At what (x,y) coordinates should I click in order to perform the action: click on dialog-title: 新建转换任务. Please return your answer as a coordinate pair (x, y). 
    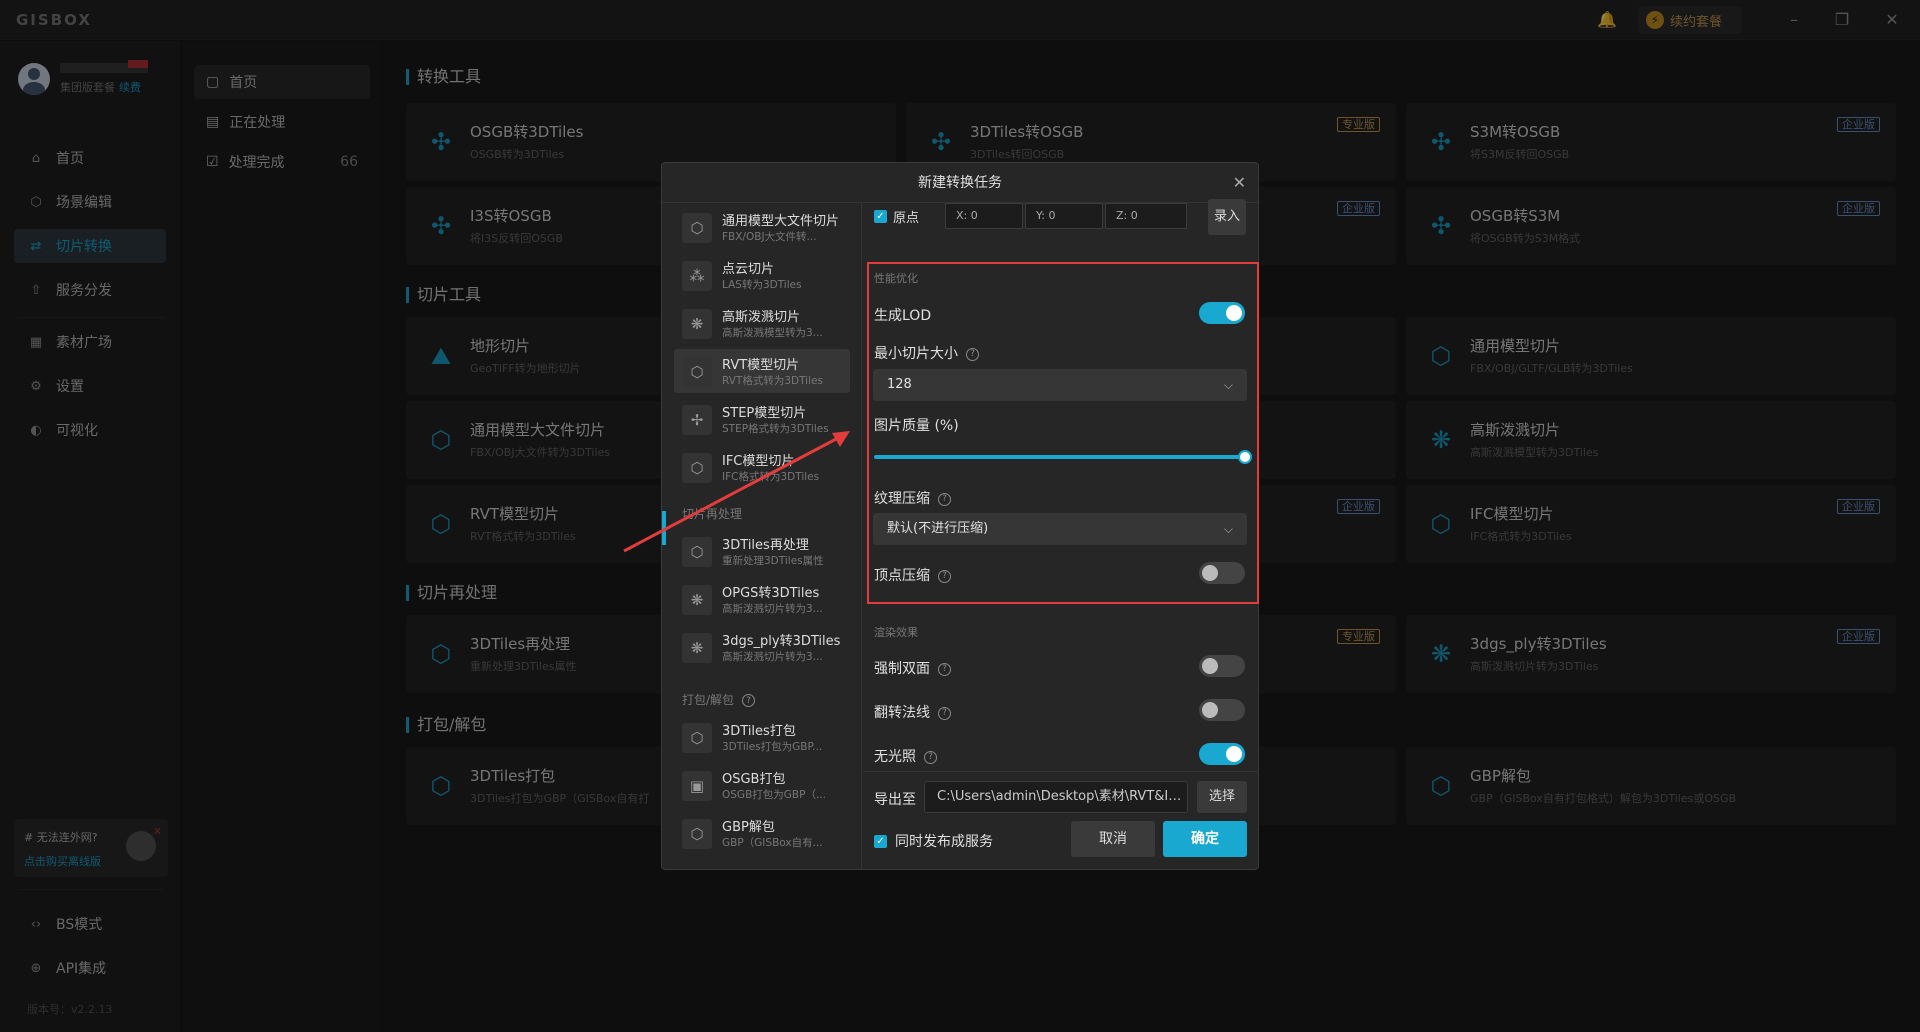
    Looking at the image, I should click on (960, 183).